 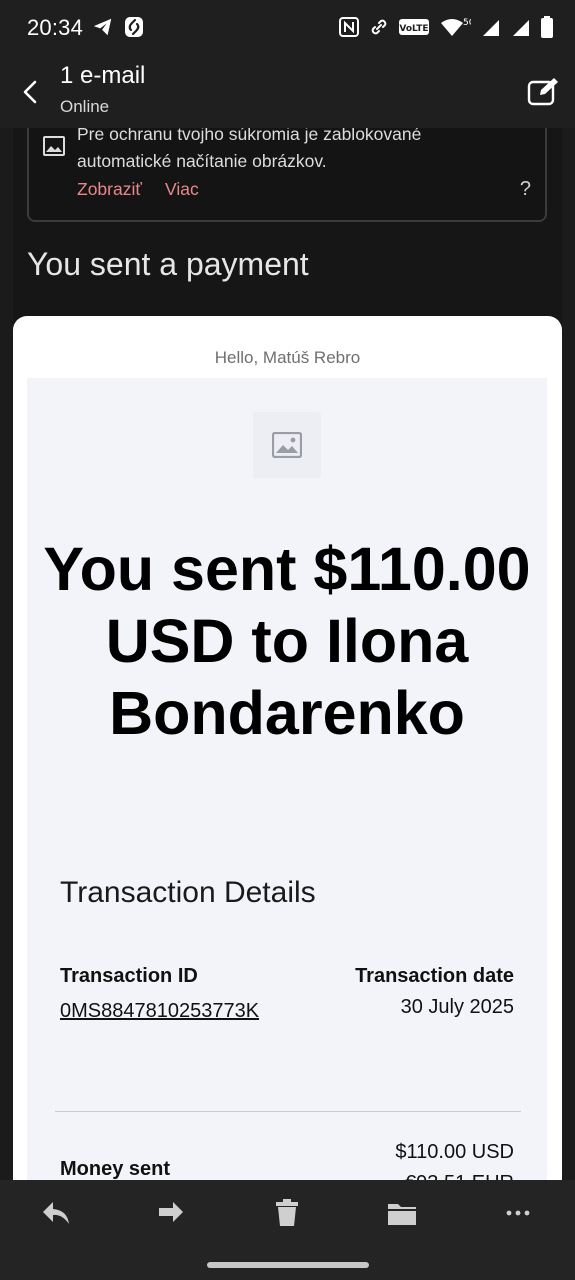 I want to click on show-images-link: Zobraziť, so click(x=109, y=189).